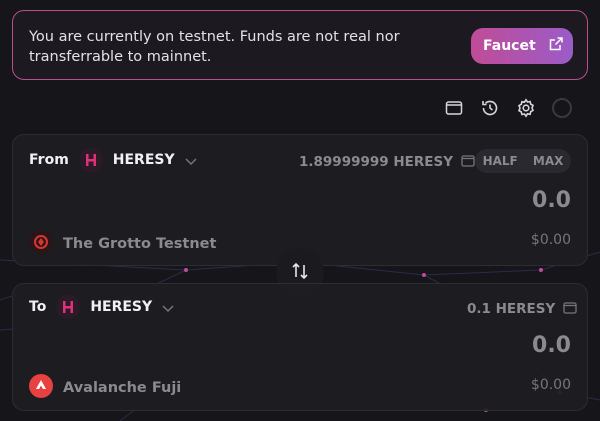 The width and height of the screenshot is (600, 421). I want to click on avalanche-network-icon, so click(41, 388).